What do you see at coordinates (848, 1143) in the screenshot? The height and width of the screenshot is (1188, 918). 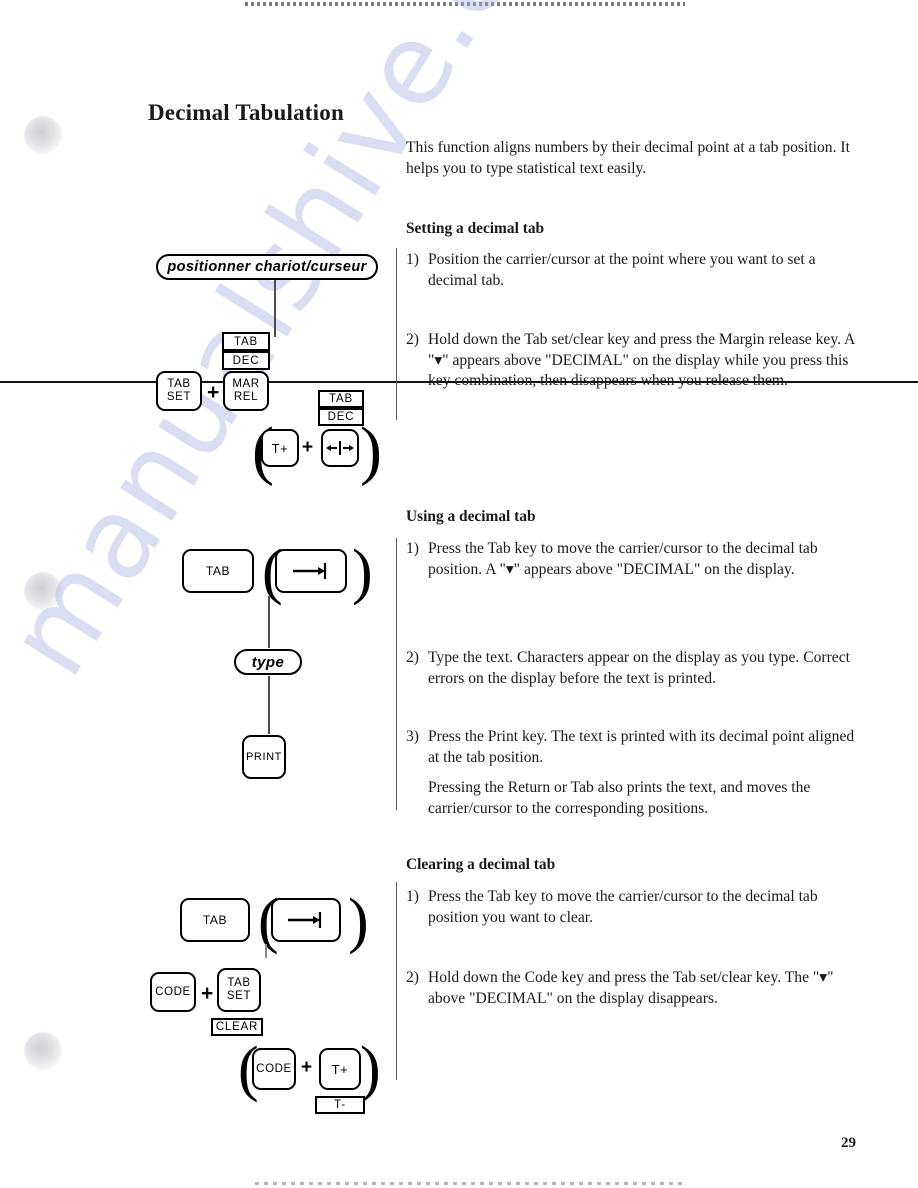 I see `page-number: 29` at bounding box center [848, 1143].